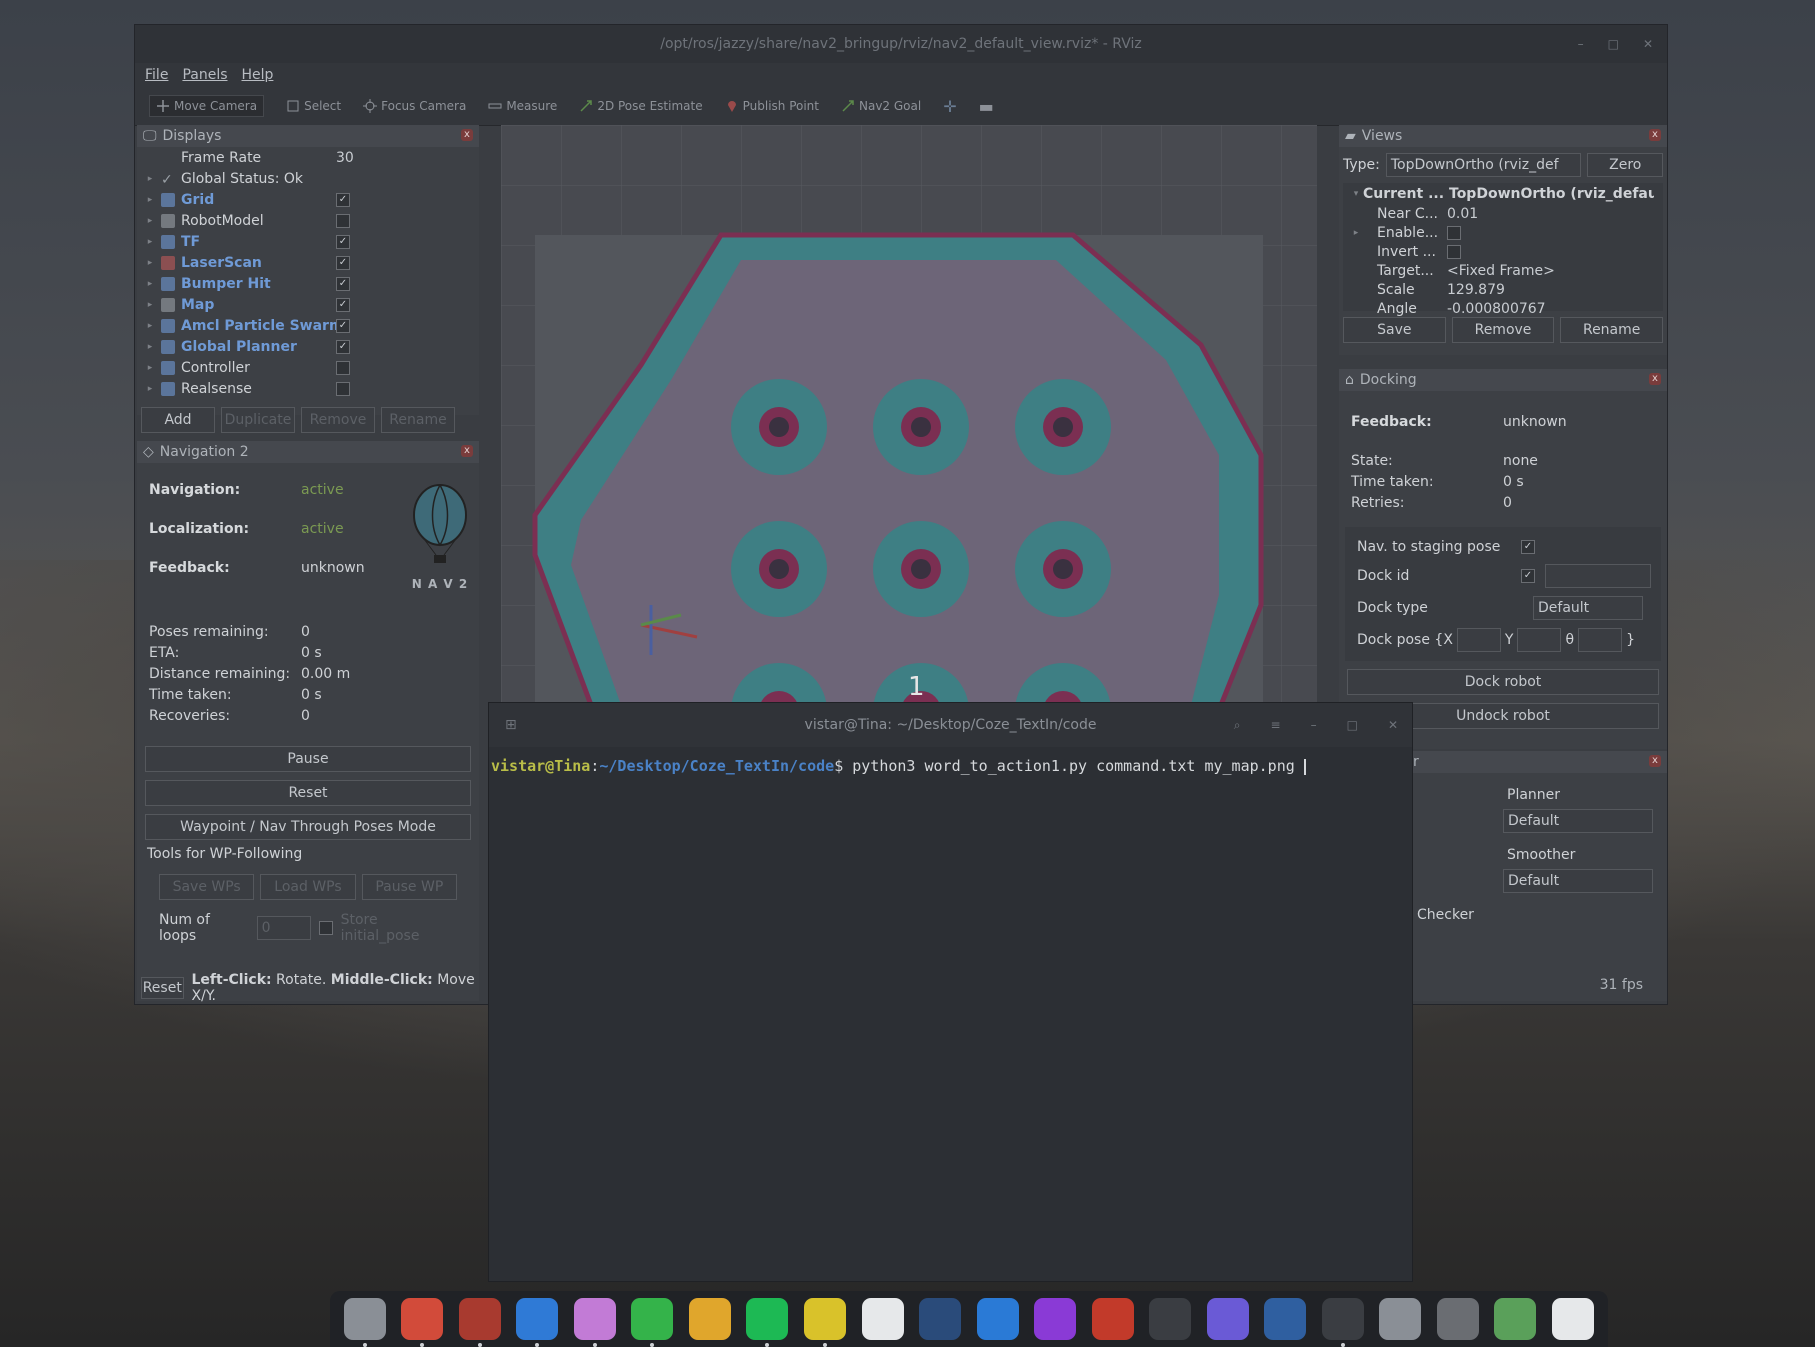 This screenshot has height=1347, width=1815. Describe the element at coordinates (1356, 194) in the screenshot. I see `collapse-arrow-icon: ▾` at that location.